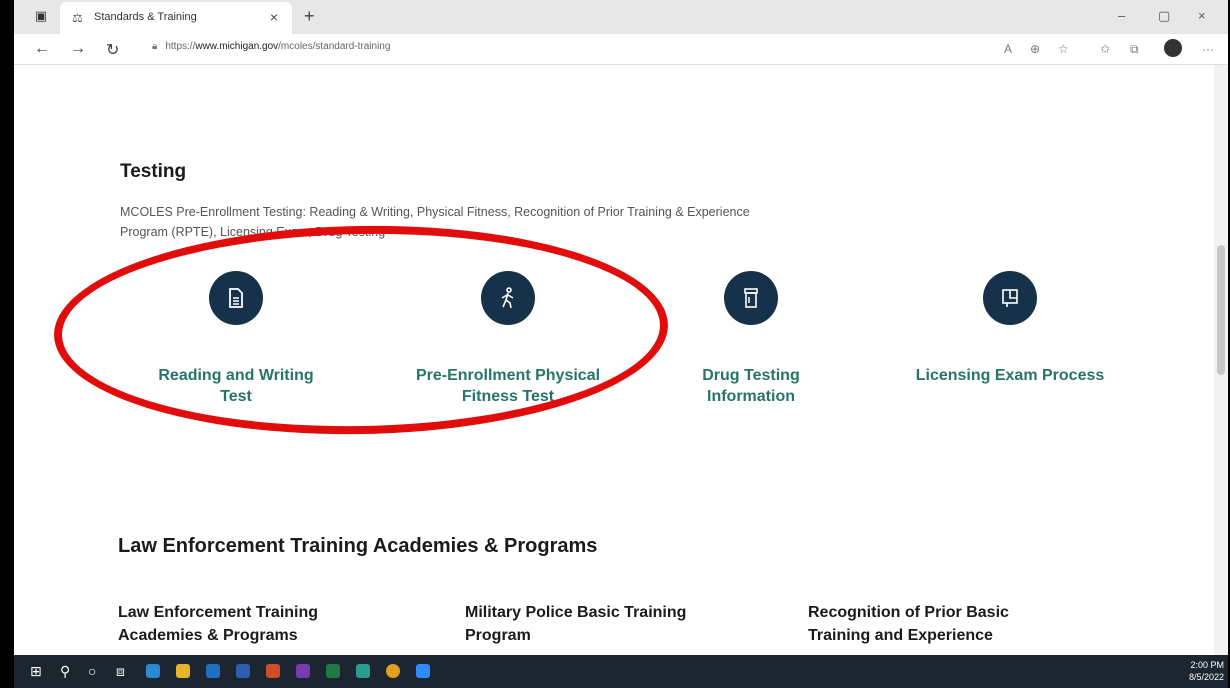 The height and width of the screenshot is (688, 1230). I want to click on excel-icon, so click(333, 671).